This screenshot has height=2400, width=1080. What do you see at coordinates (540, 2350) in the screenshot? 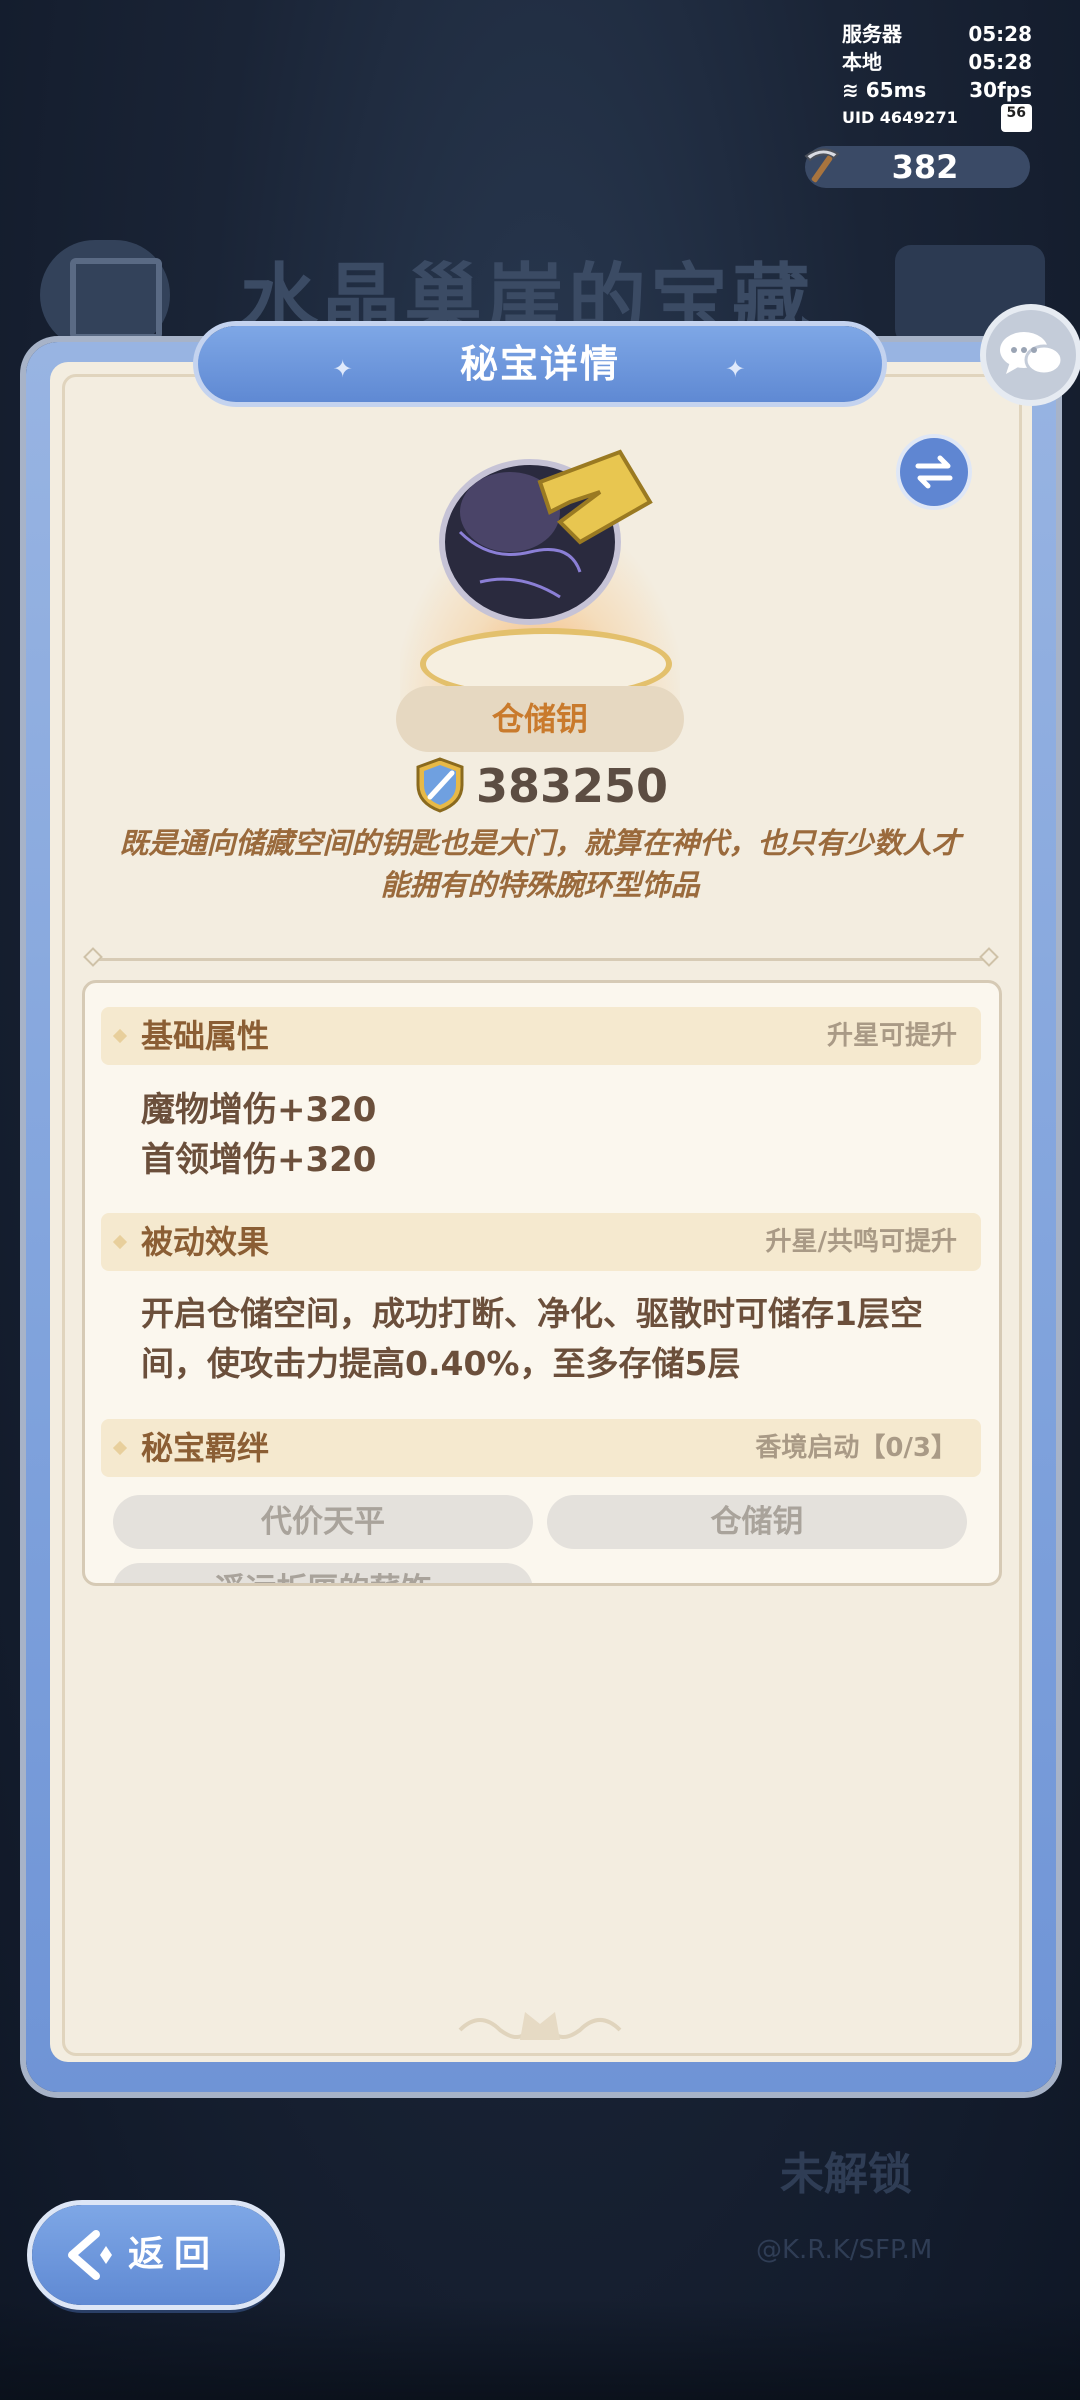
I see `background-shadow` at bounding box center [540, 2350].